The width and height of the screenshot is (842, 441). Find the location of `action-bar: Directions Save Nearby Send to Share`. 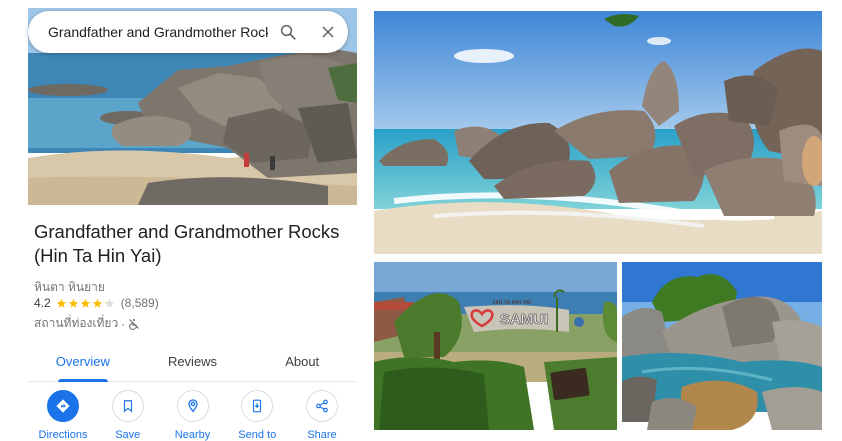

action-bar: Directions Save Nearby Send to Share is located at coordinates (192, 415).